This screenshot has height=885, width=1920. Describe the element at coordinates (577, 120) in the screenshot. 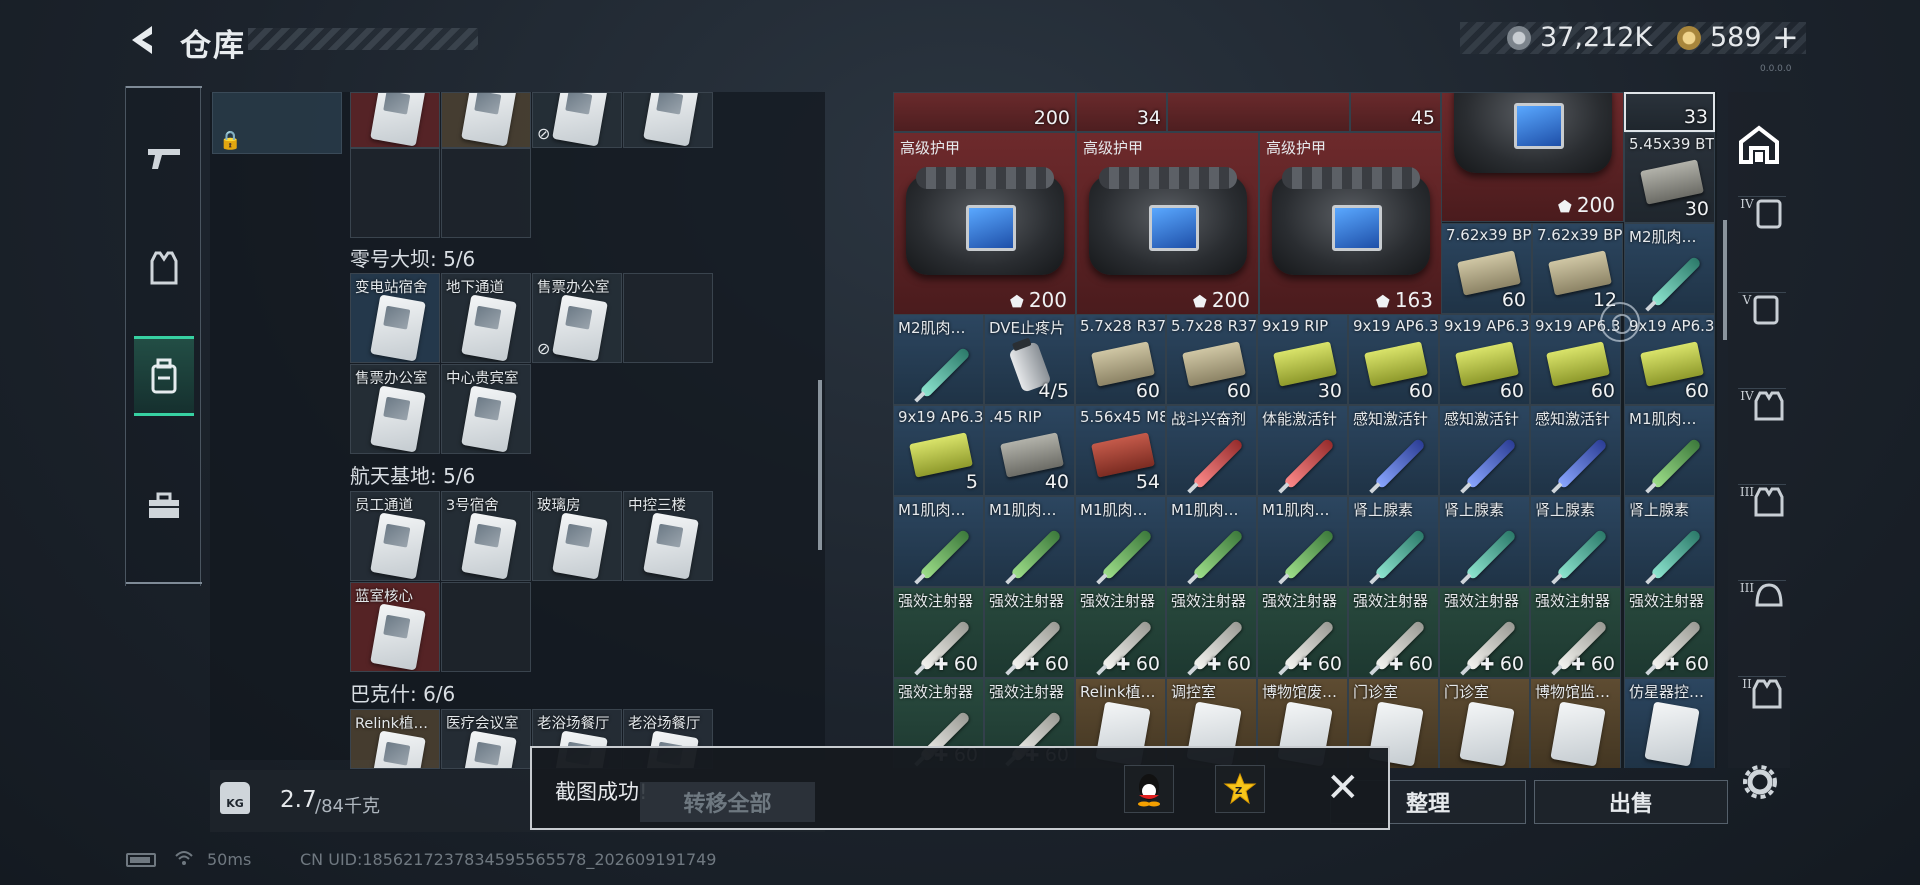

I see `key-slot: ⊘` at that location.